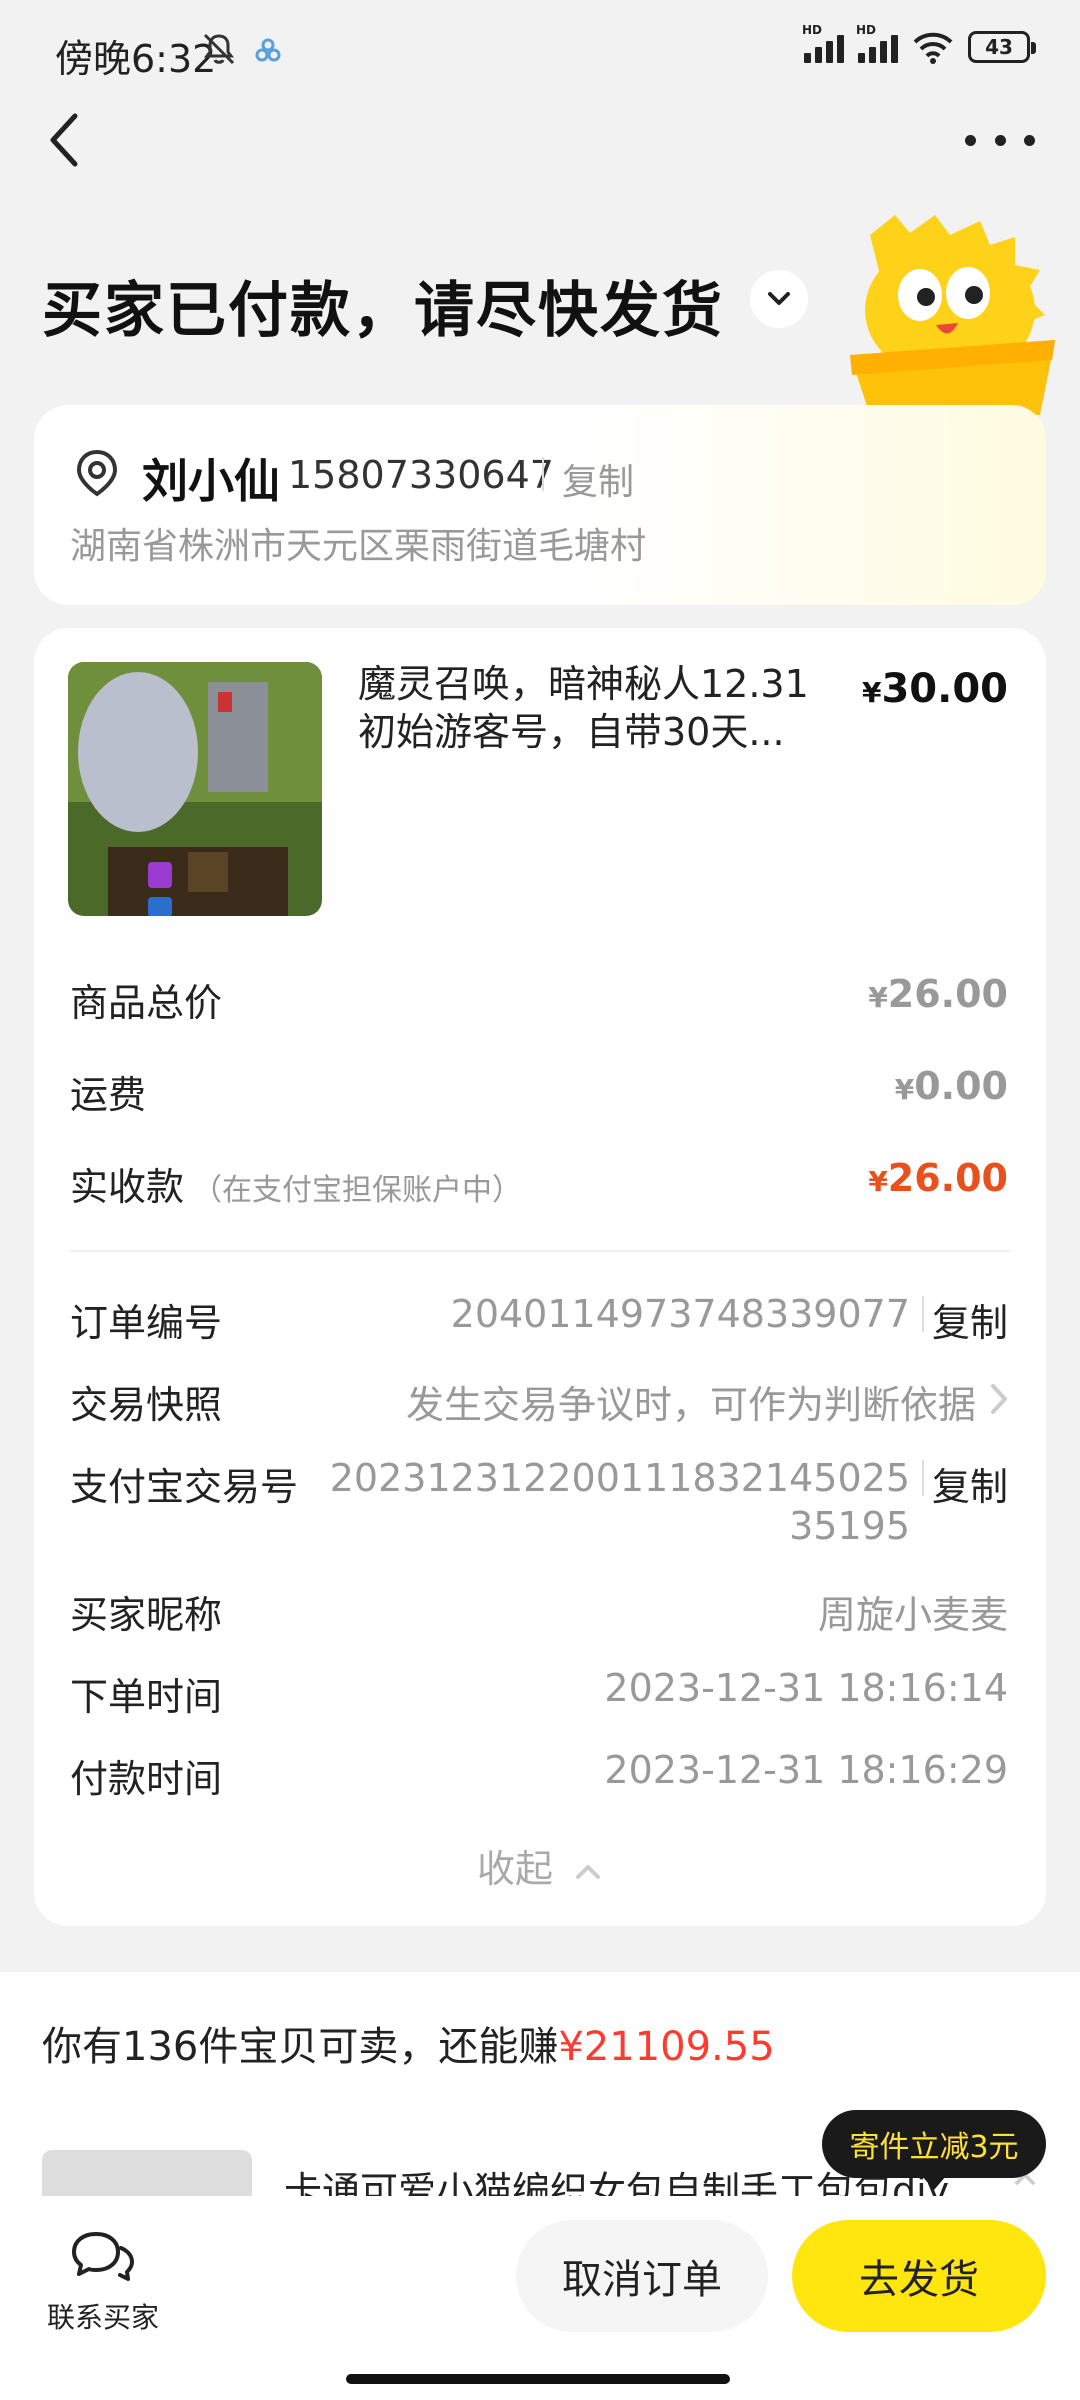  Describe the element at coordinates (877, 43) in the screenshot. I see `signal-2-icon: HD` at that location.